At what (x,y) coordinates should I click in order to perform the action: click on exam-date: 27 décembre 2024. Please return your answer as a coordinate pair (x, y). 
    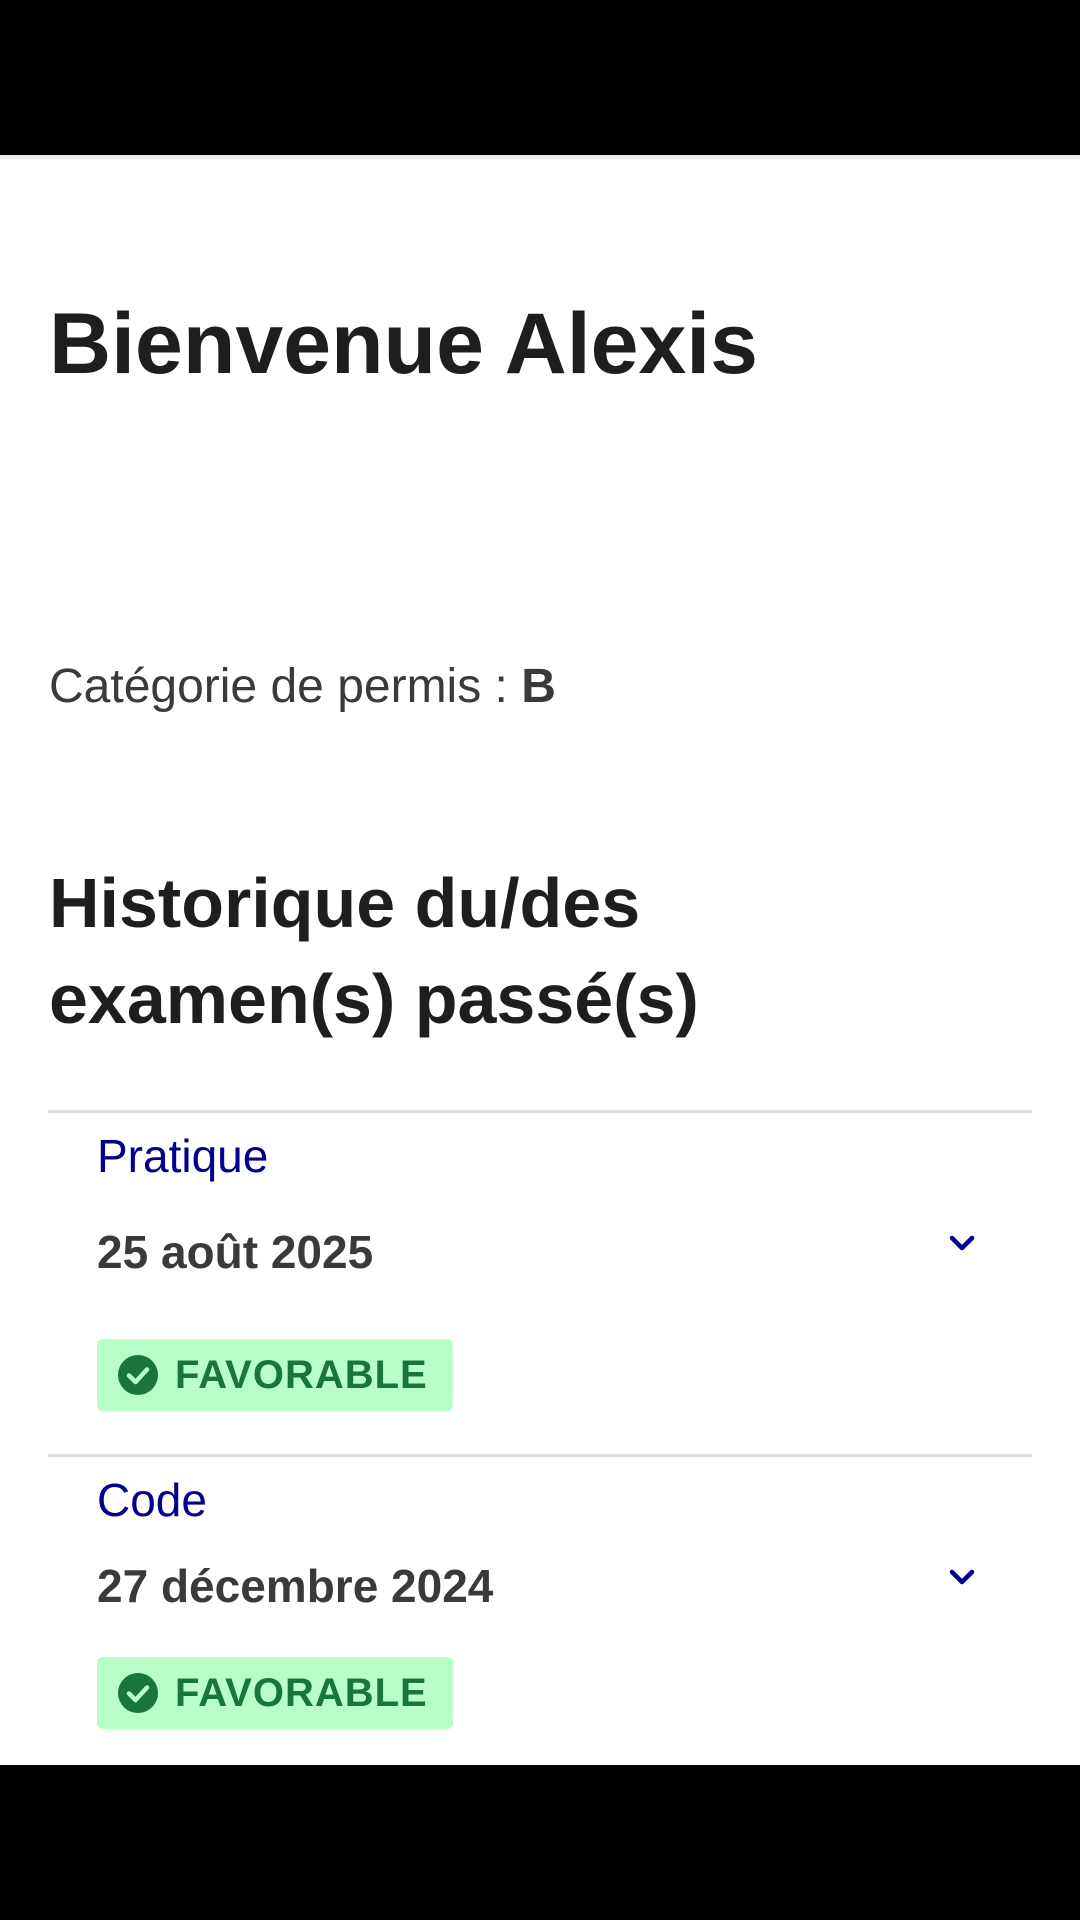
    Looking at the image, I should click on (295, 1586).